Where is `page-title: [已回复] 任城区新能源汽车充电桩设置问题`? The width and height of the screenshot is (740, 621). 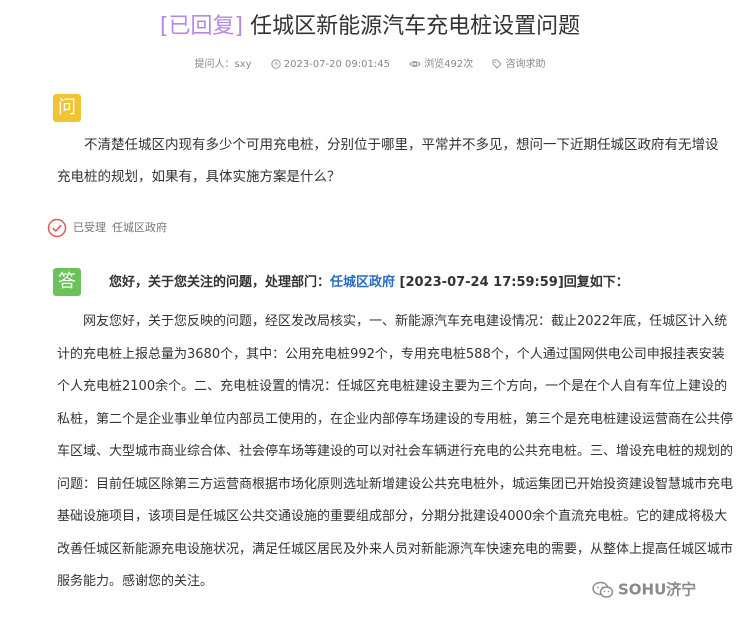
page-title: [已回复] 任城区新能源汽车充电桩设置问题 is located at coordinates (370, 27).